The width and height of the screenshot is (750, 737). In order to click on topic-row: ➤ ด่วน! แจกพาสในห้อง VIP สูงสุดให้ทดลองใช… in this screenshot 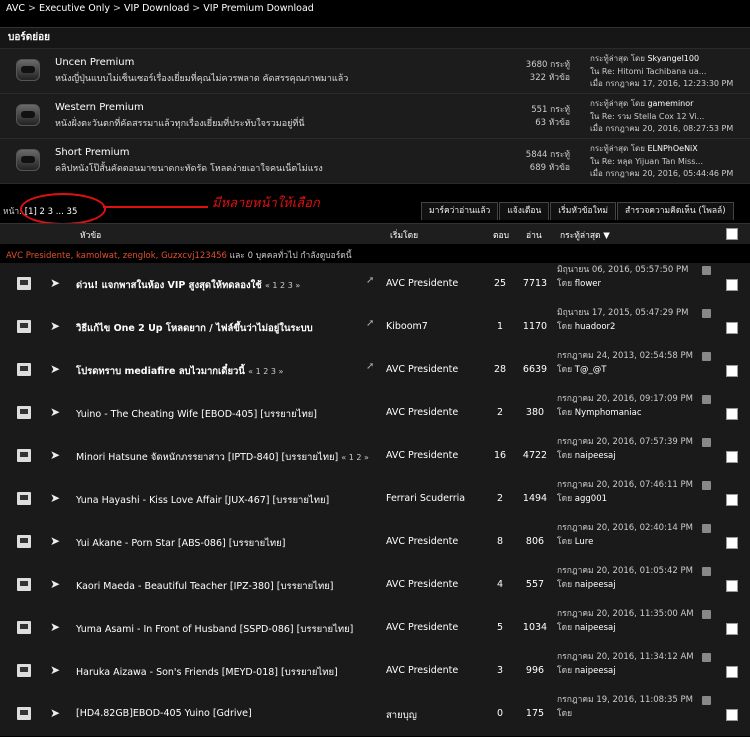, I will do `click(375, 285)`.